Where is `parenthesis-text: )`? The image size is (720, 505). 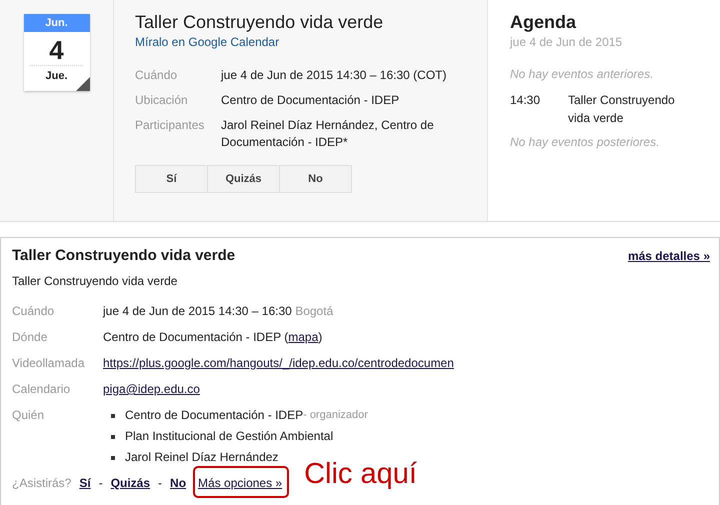 parenthesis-text: ) is located at coordinates (320, 337).